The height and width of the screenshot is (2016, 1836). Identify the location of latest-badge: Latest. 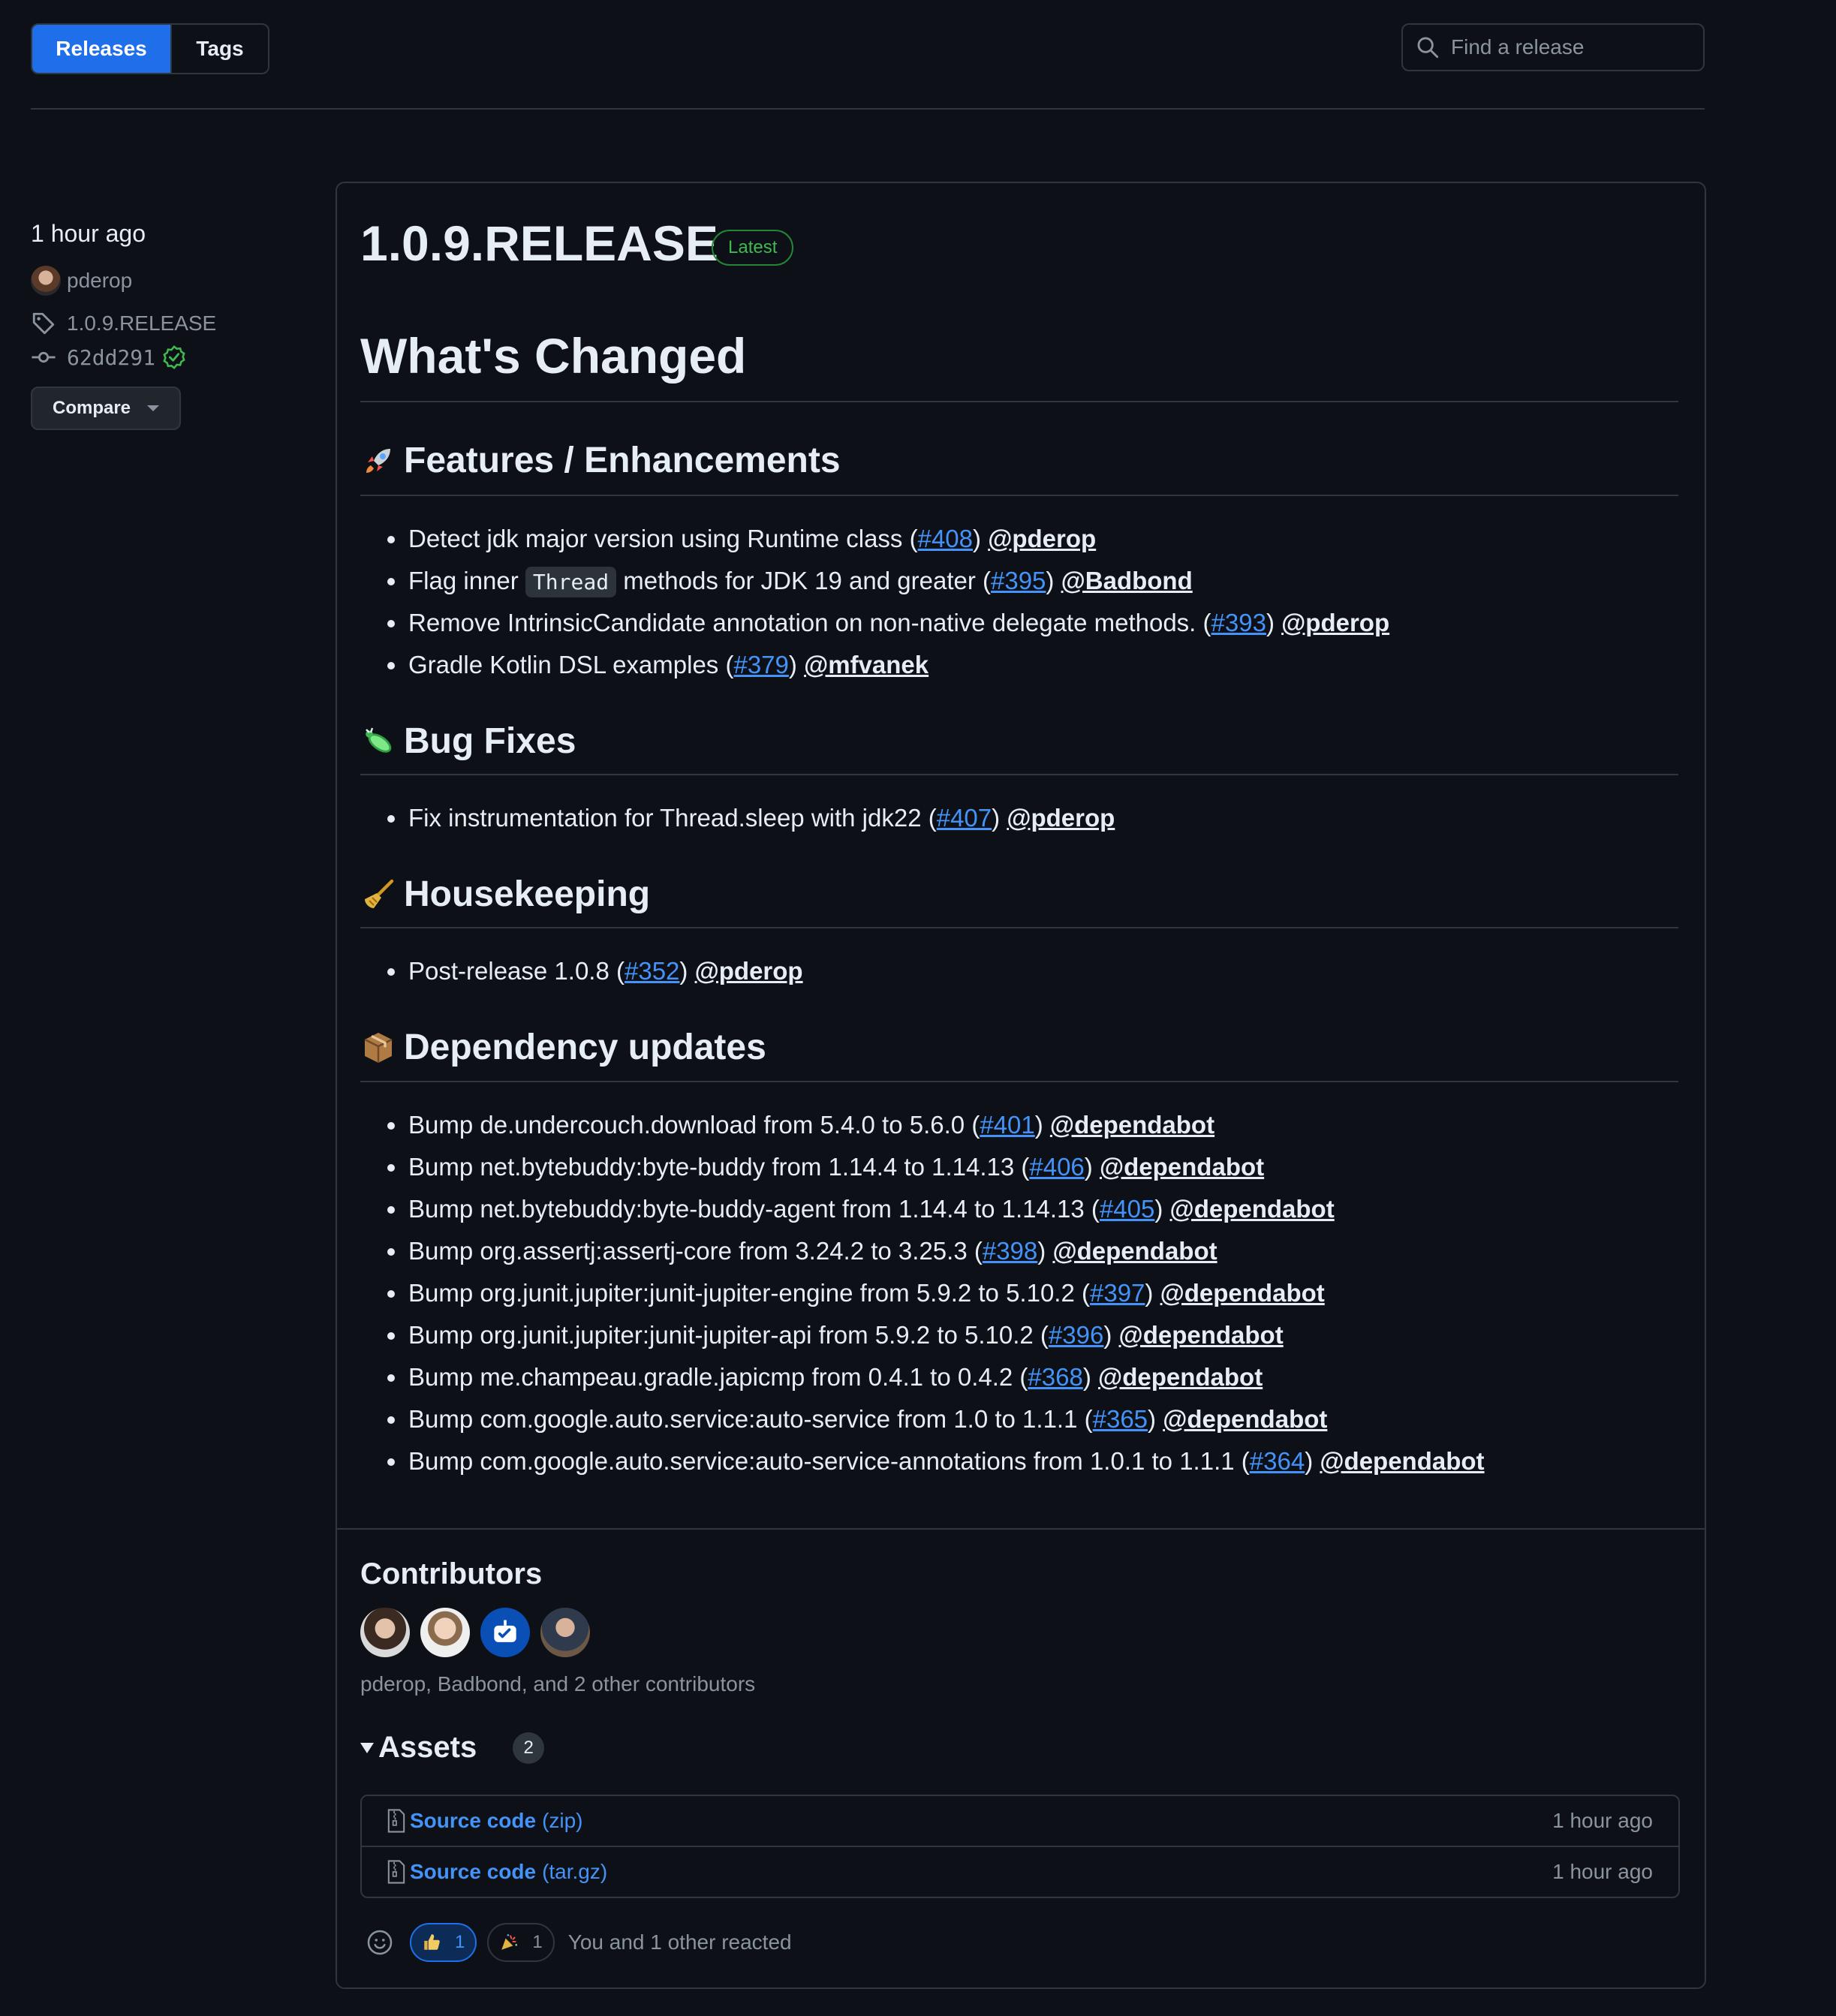
(753, 248).